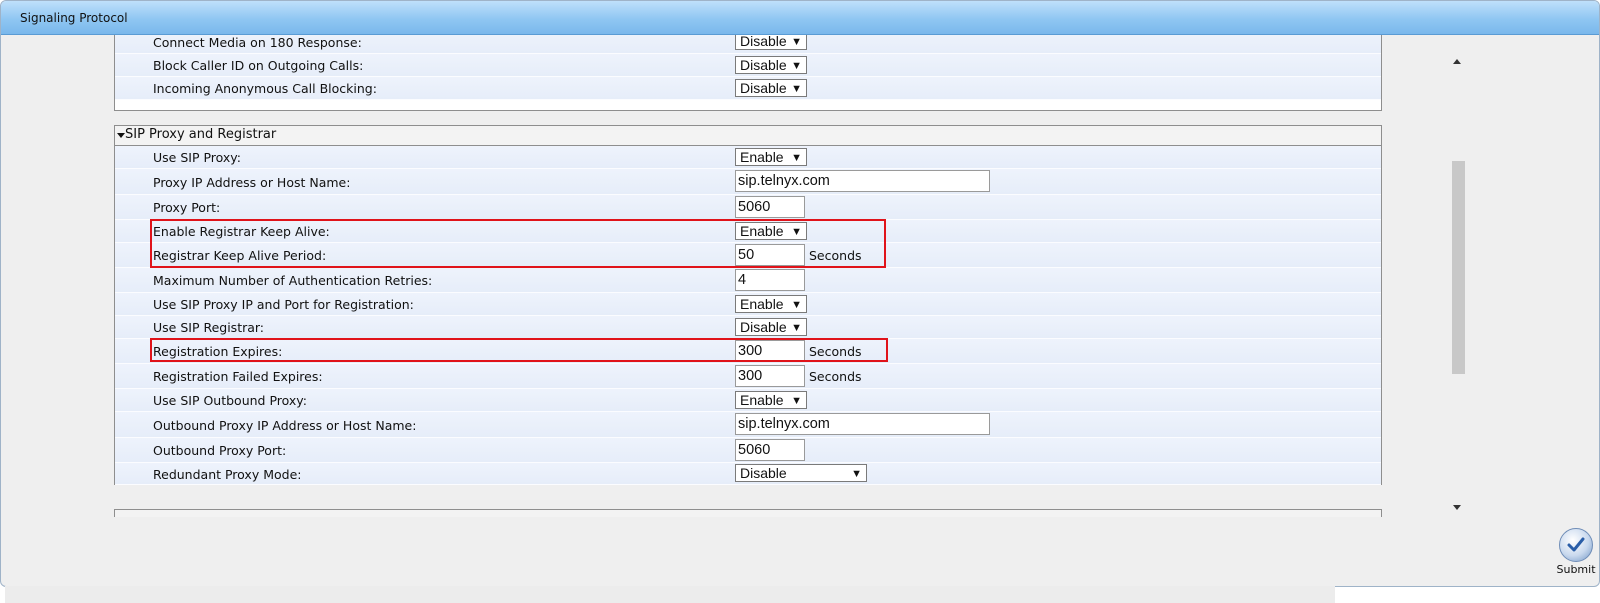 This screenshot has width=1600, height=603. Describe the element at coordinates (220, 450) in the screenshot. I see `row-label: Outbound Proxy Port:` at that location.